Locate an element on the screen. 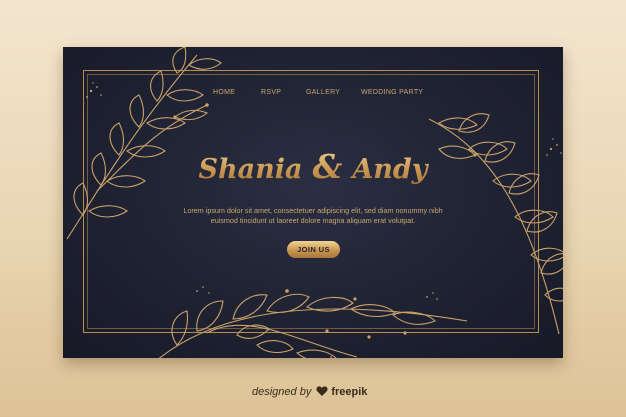  attribution: designed by freepik is located at coordinates (309, 392).